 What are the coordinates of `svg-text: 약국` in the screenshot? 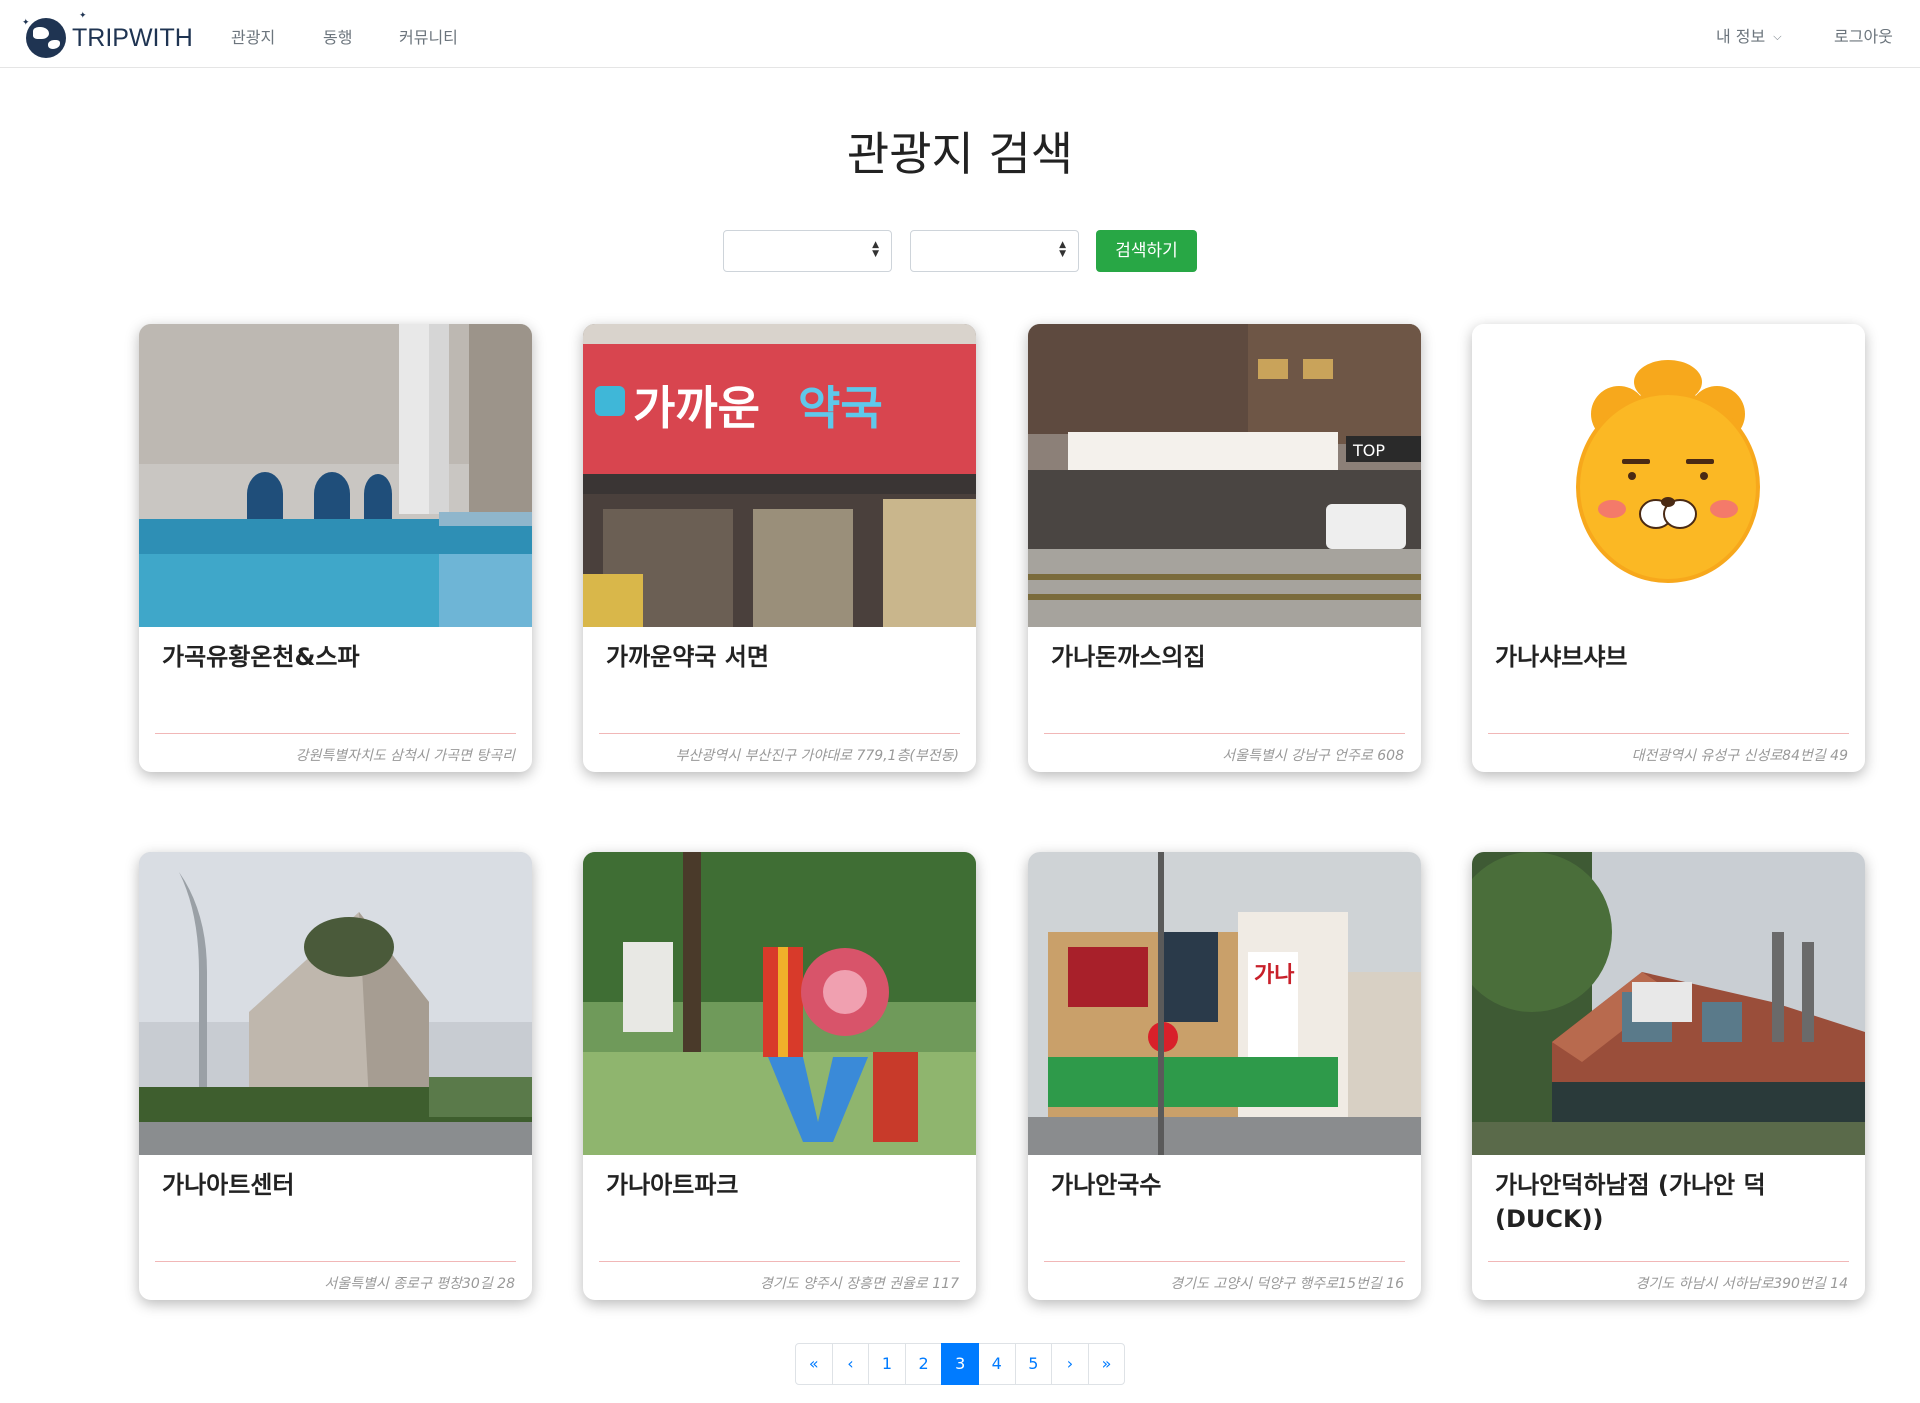 It's located at (840, 408).